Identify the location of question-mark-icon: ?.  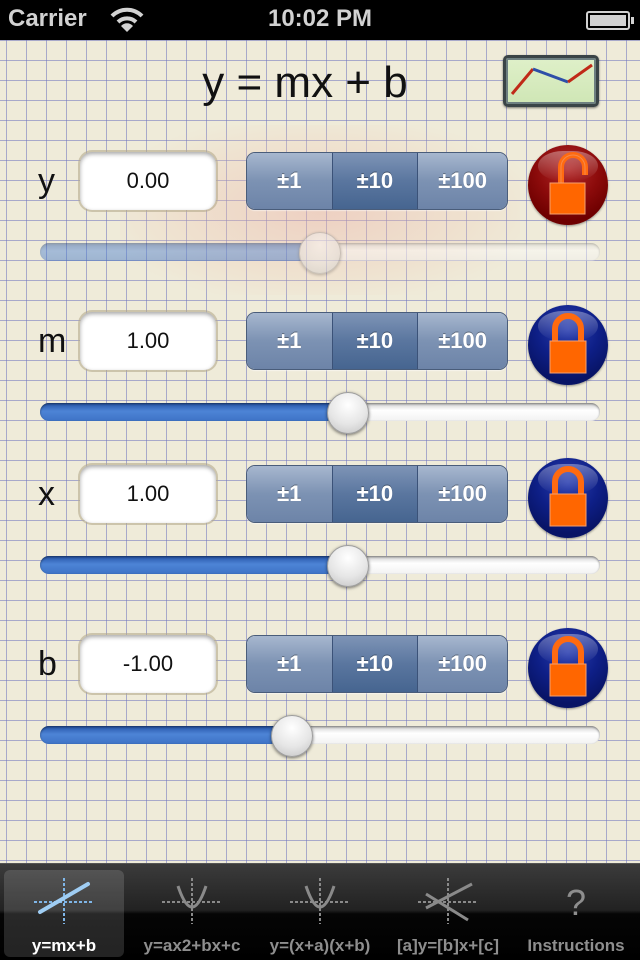
(576, 902).